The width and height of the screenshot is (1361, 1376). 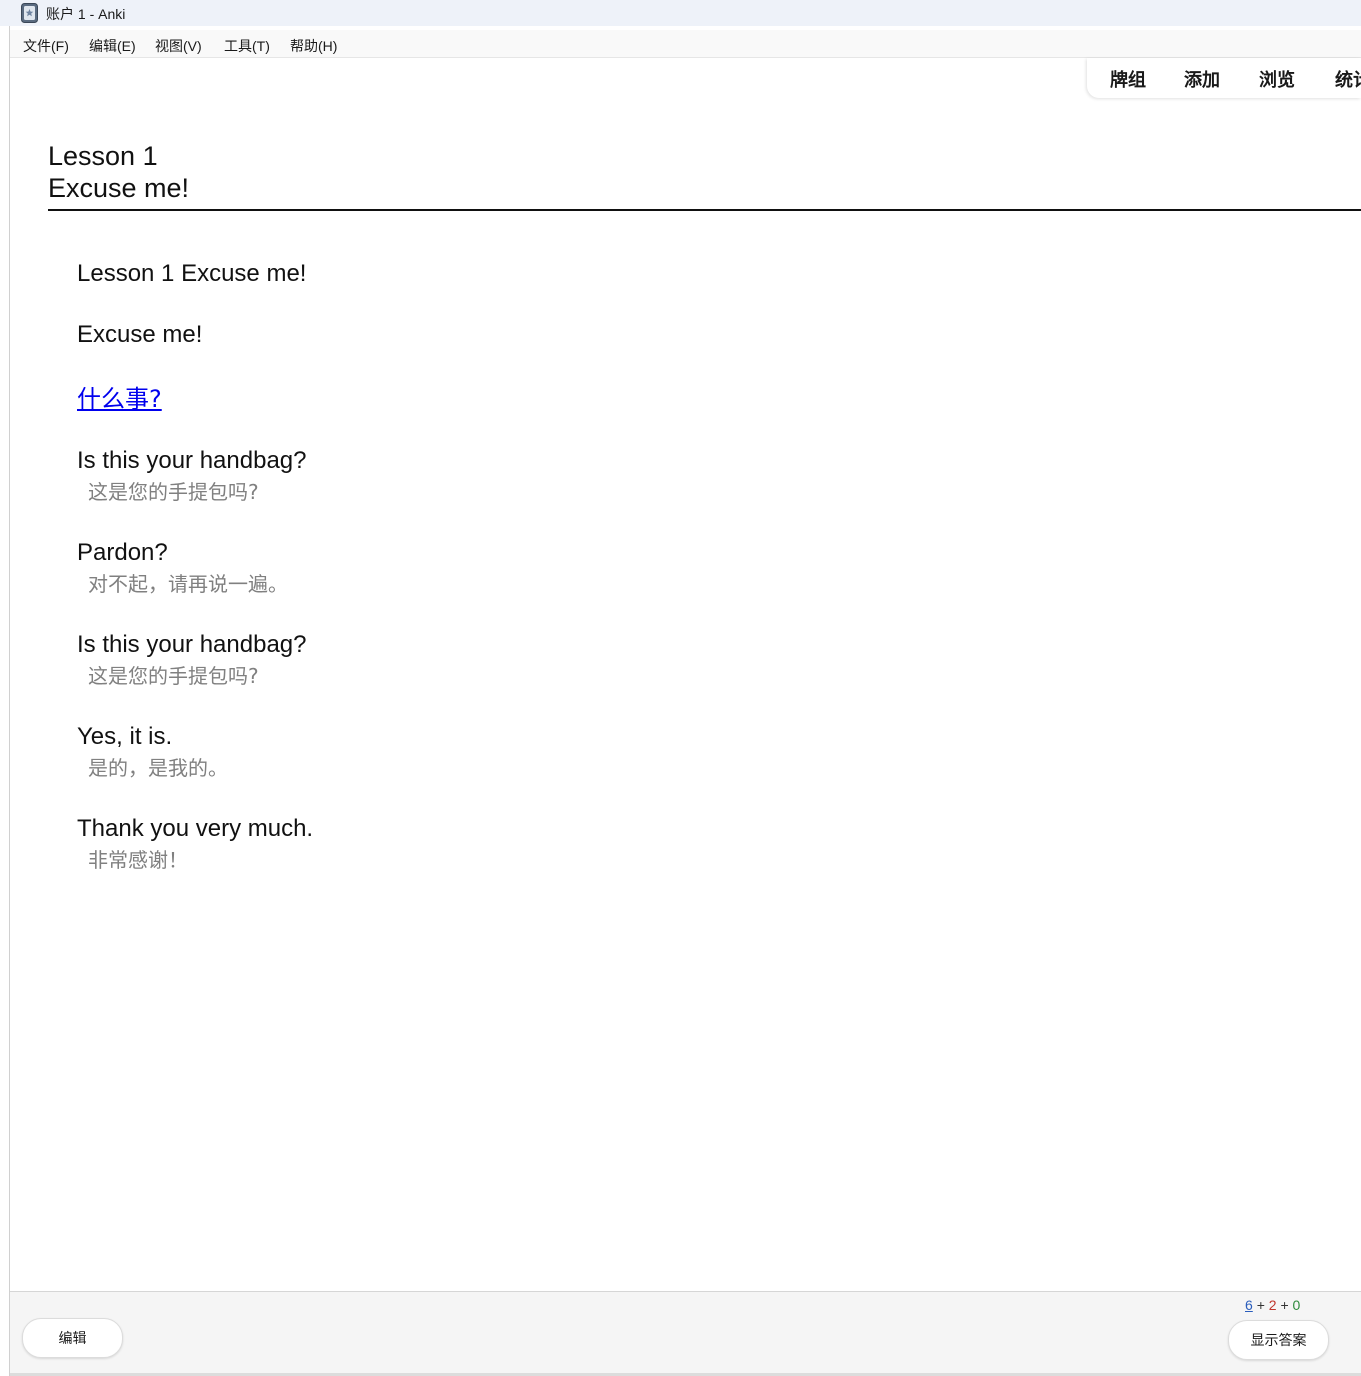 I want to click on show-answer-button-label: 显示答案, so click(x=1278, y=1341).